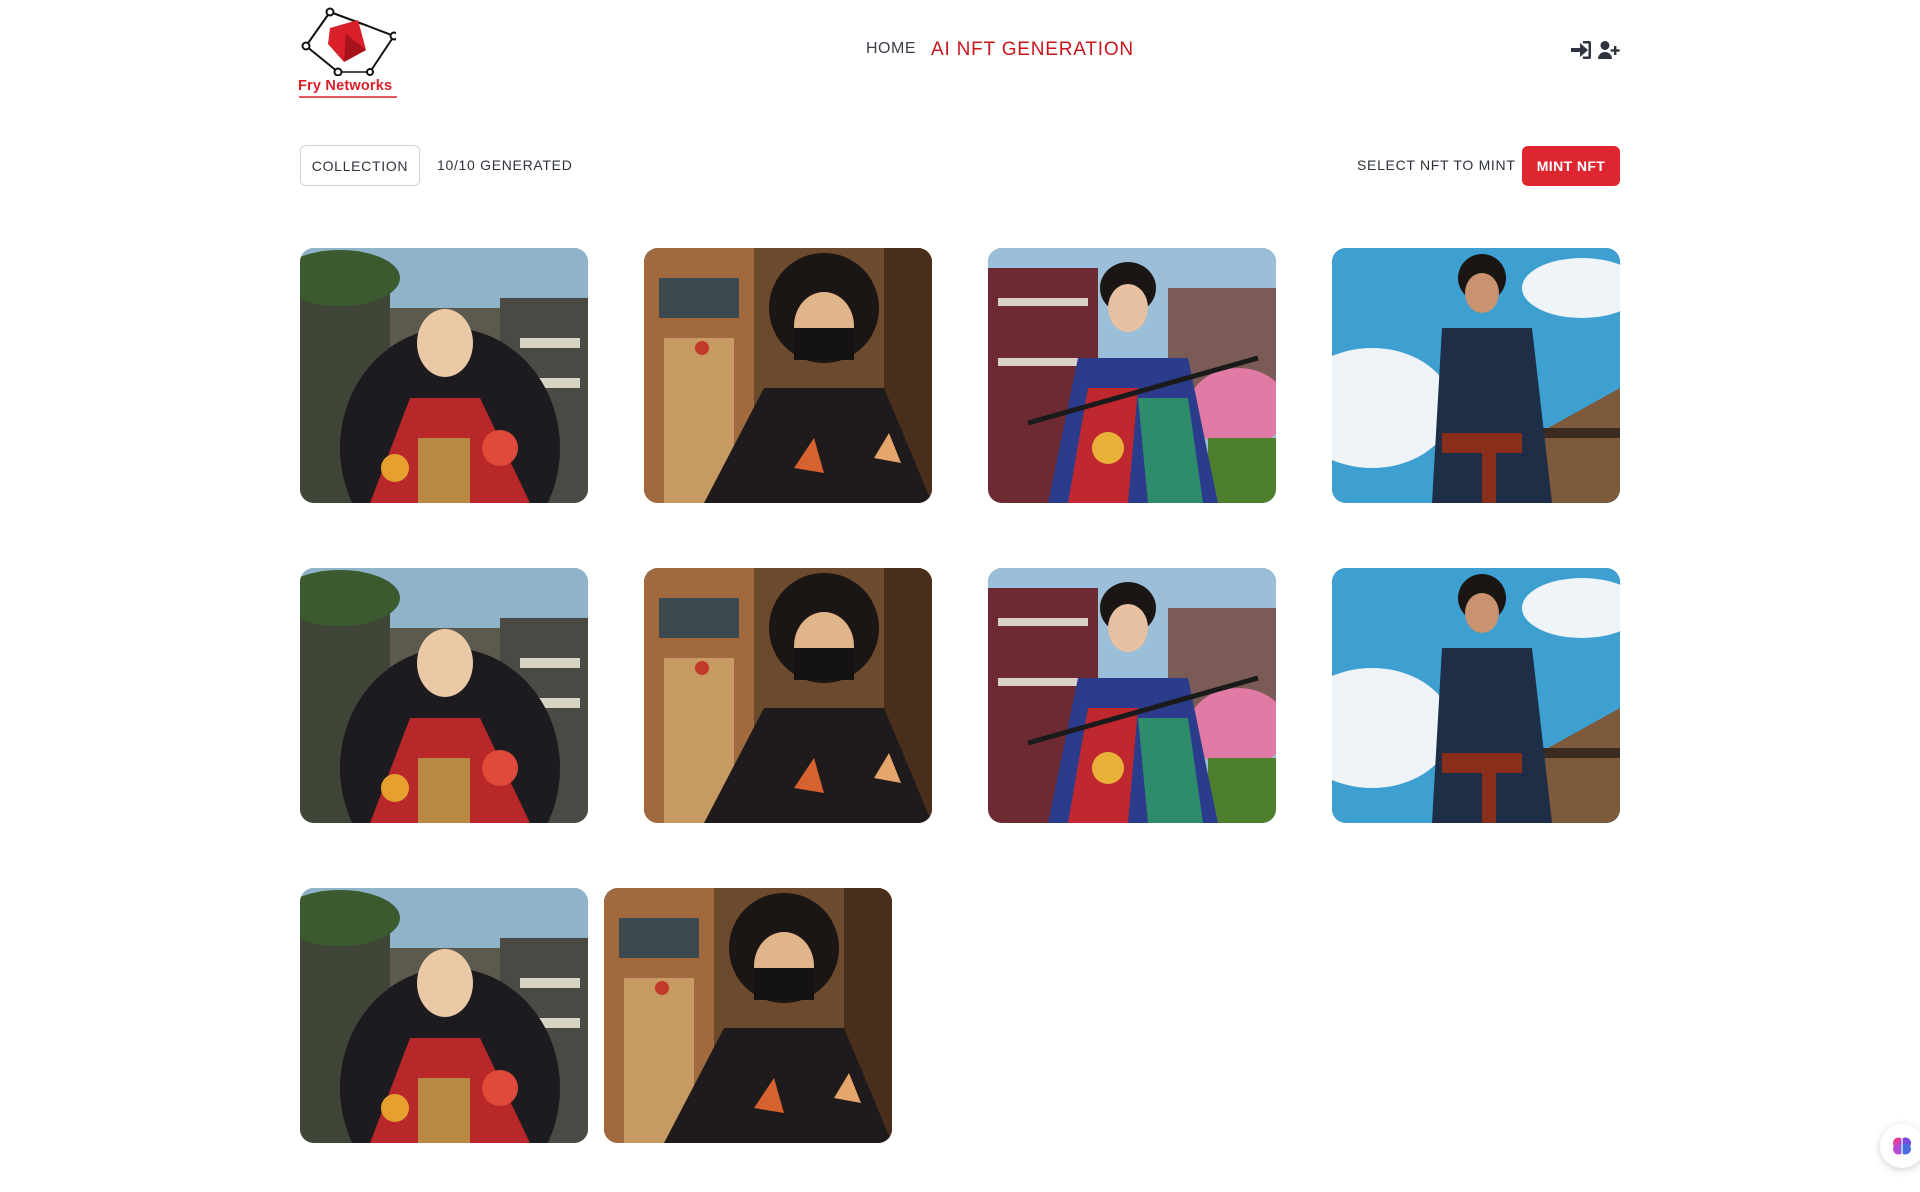 This screenshot has height=1192, width=1920. Describe the element at coordinates (360, 165) in the screenshot. I see `collection-button: COLLECTION` at that location.